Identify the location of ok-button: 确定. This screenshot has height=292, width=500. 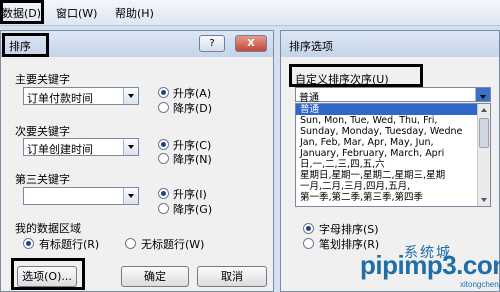
(155, 276).